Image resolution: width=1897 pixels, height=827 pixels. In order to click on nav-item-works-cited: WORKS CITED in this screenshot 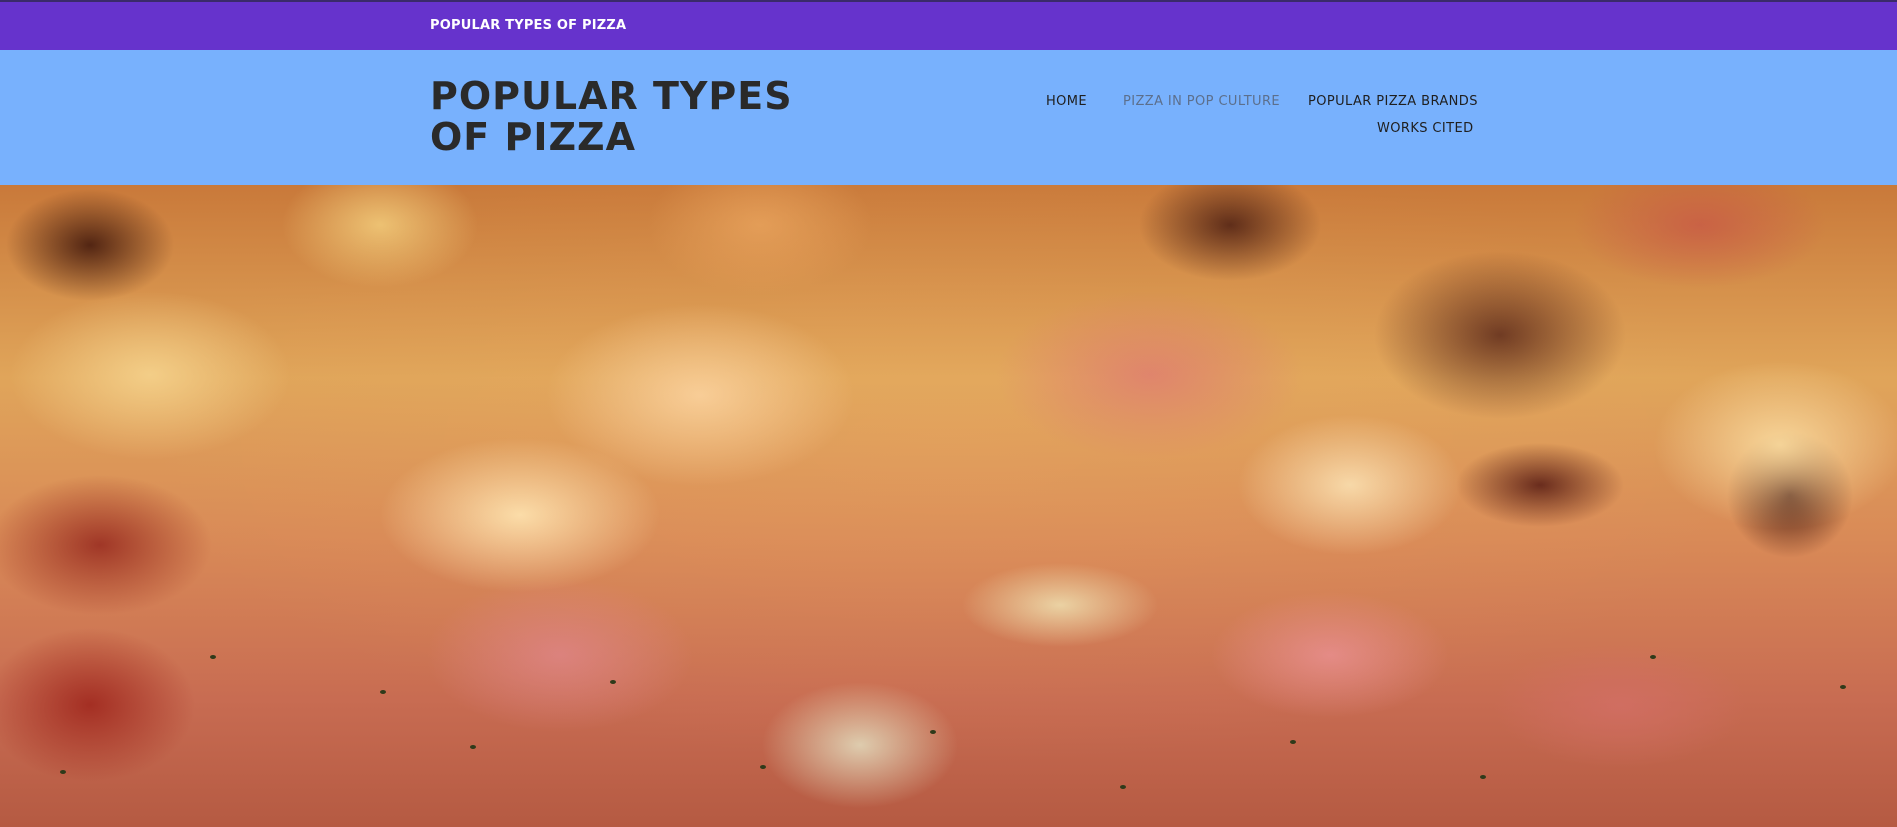, I will do `click(1425, 128)`.